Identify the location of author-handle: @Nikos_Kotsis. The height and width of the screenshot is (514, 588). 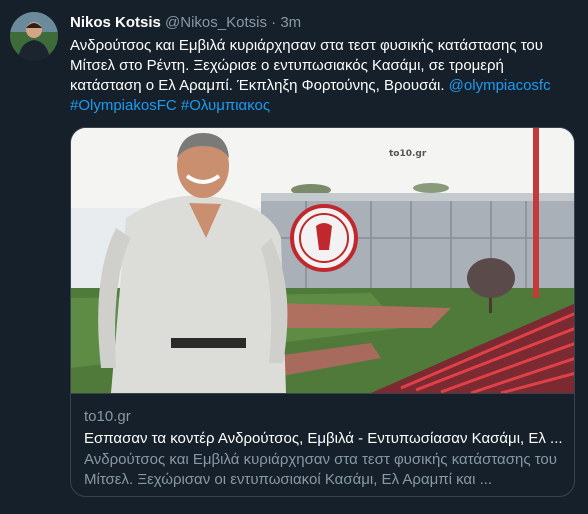
(216, 22).